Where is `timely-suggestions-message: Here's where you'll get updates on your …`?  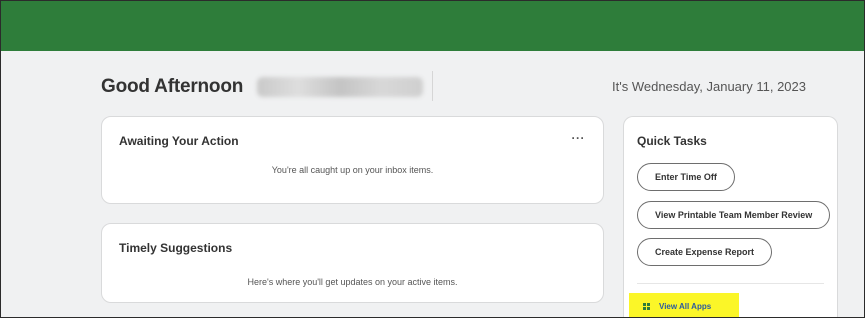
timely-suggestions-message: Here's where you'll get updates on your … is located at coordinates (352, 282).